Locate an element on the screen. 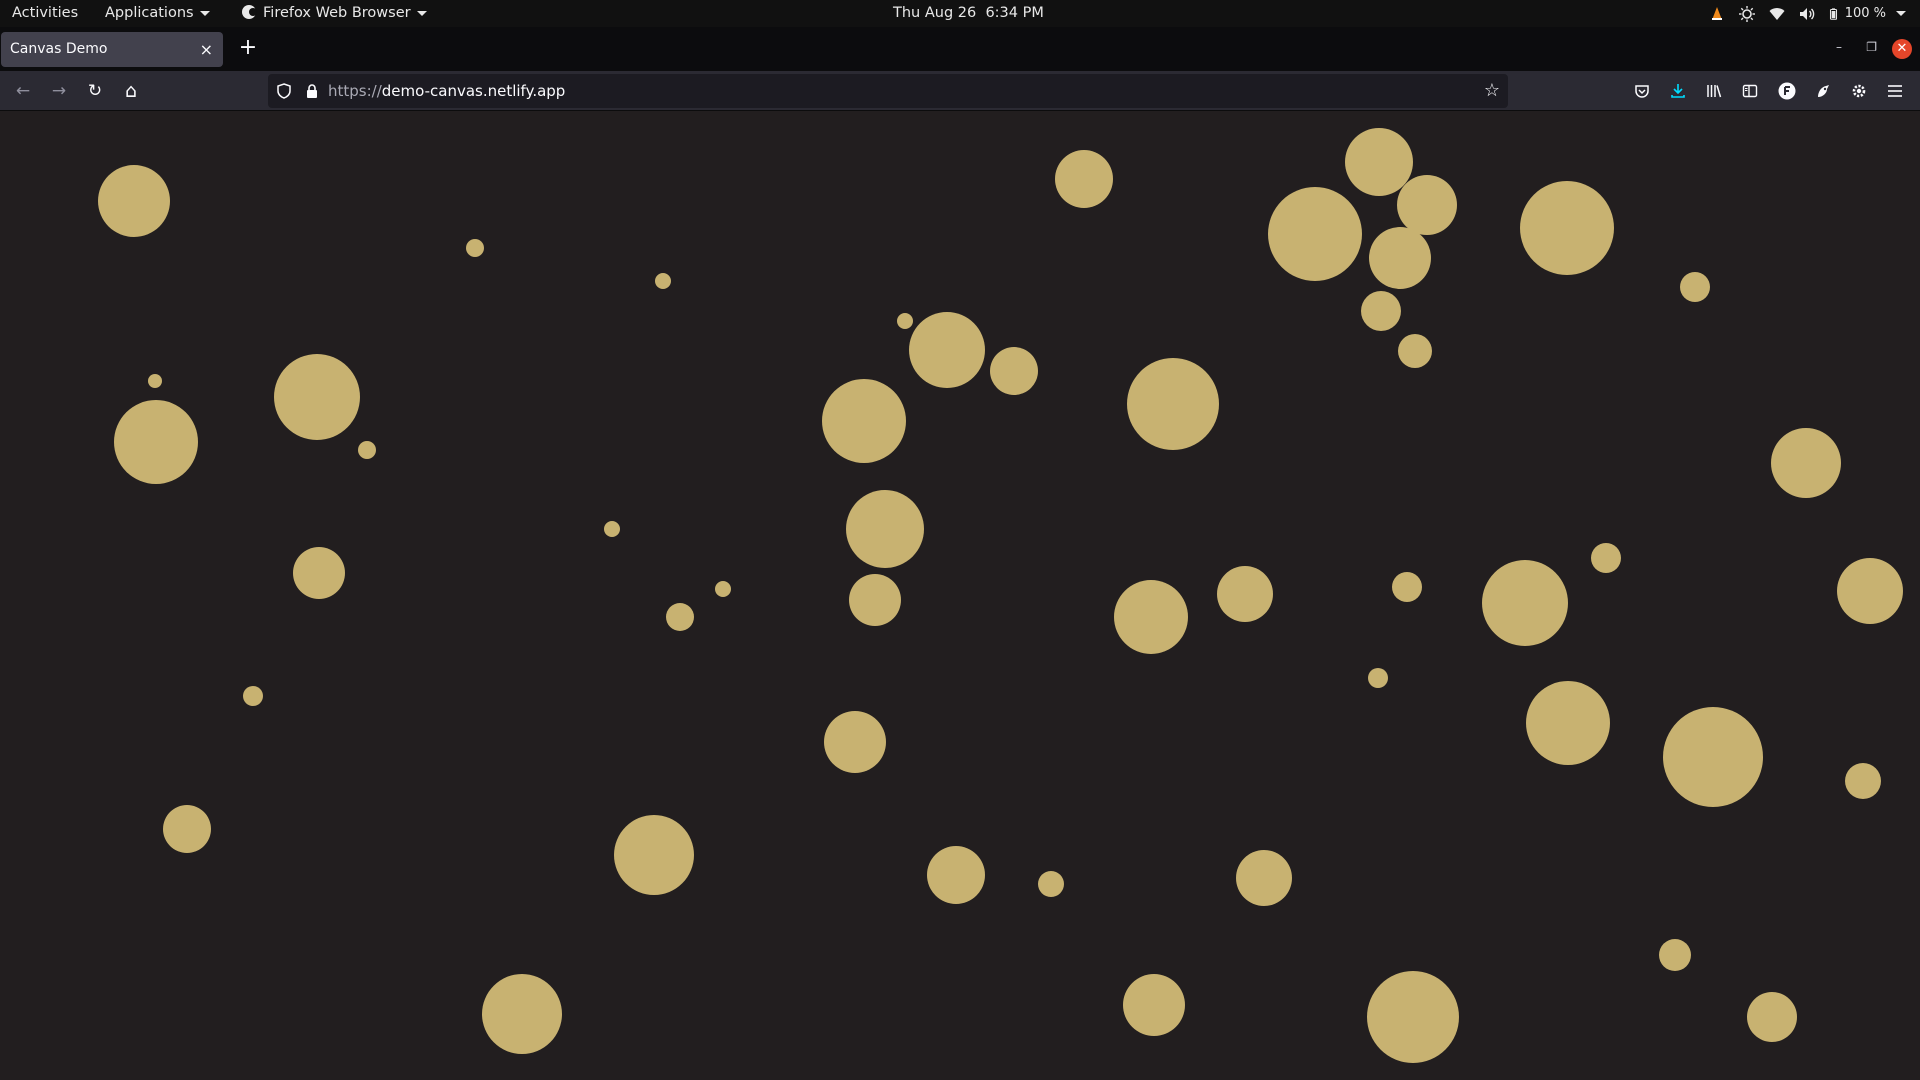 This screenshot has height=1080, width=1920. firefox-icon is located at coordinates (249, 12).